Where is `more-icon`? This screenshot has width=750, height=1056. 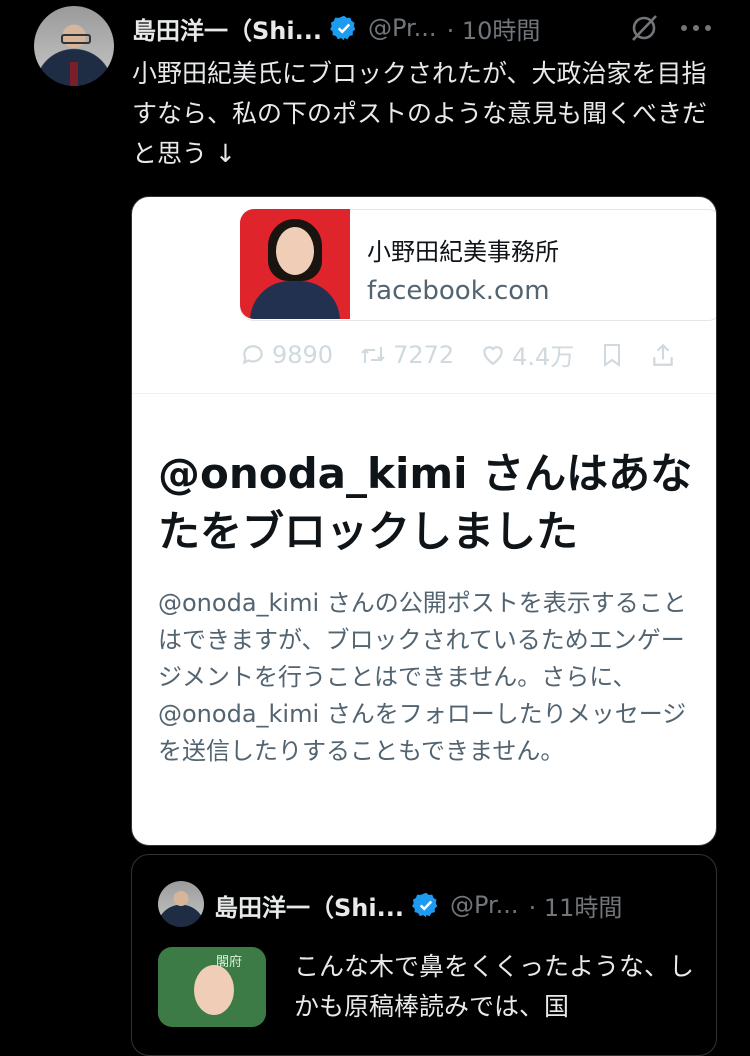
more-icon is located at coordinates (696, 28).